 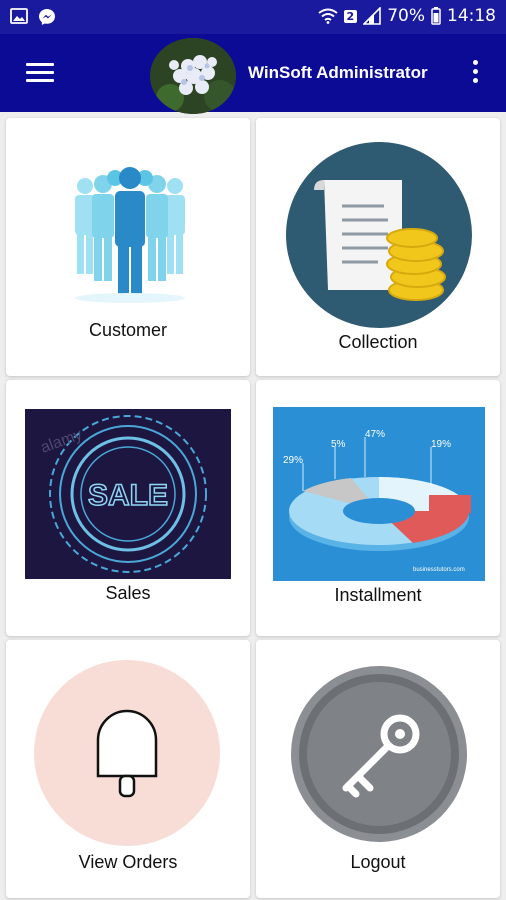 I want to click on collection-icon, so click(x=379, y=235).